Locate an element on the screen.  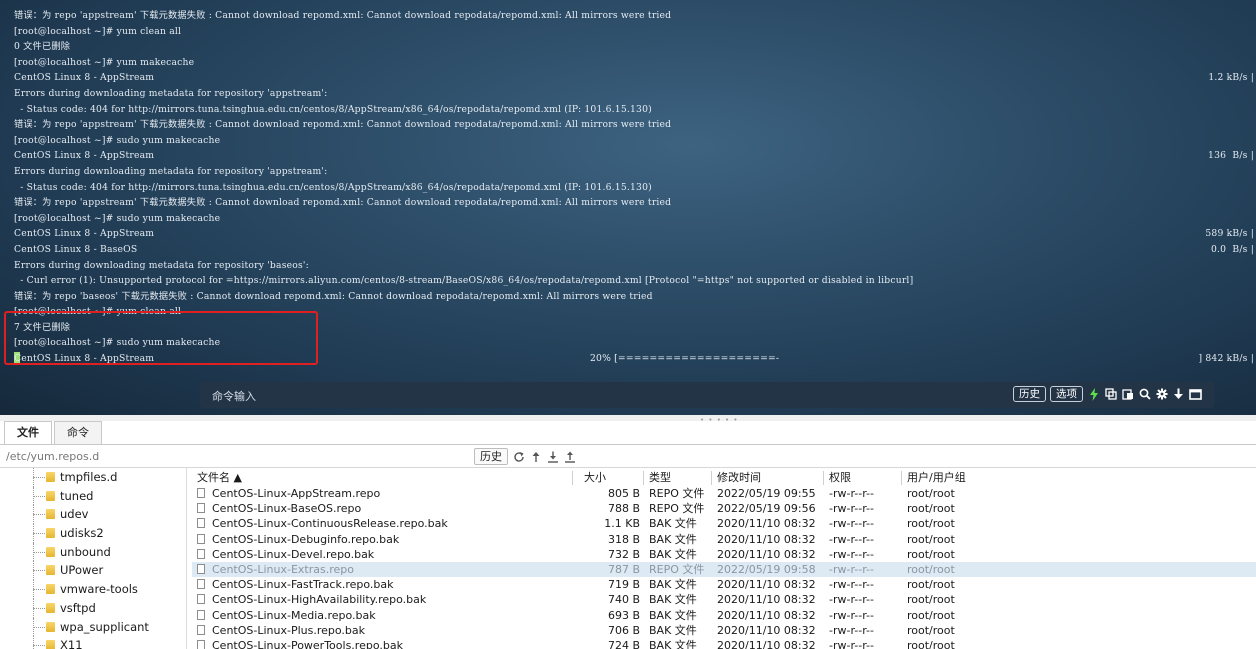
file-size: 788 B is located at coordinates (623, 509).